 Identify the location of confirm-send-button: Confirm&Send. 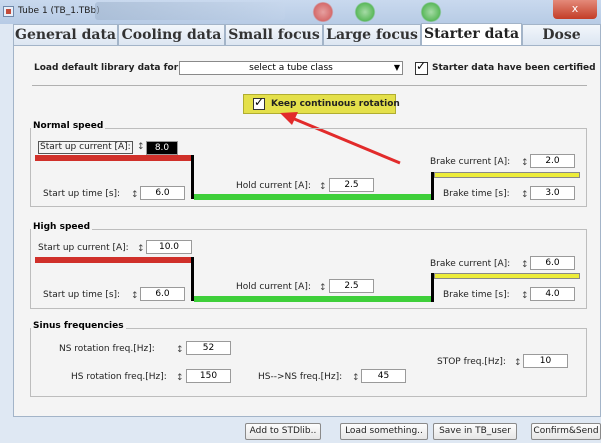
(566, 431).